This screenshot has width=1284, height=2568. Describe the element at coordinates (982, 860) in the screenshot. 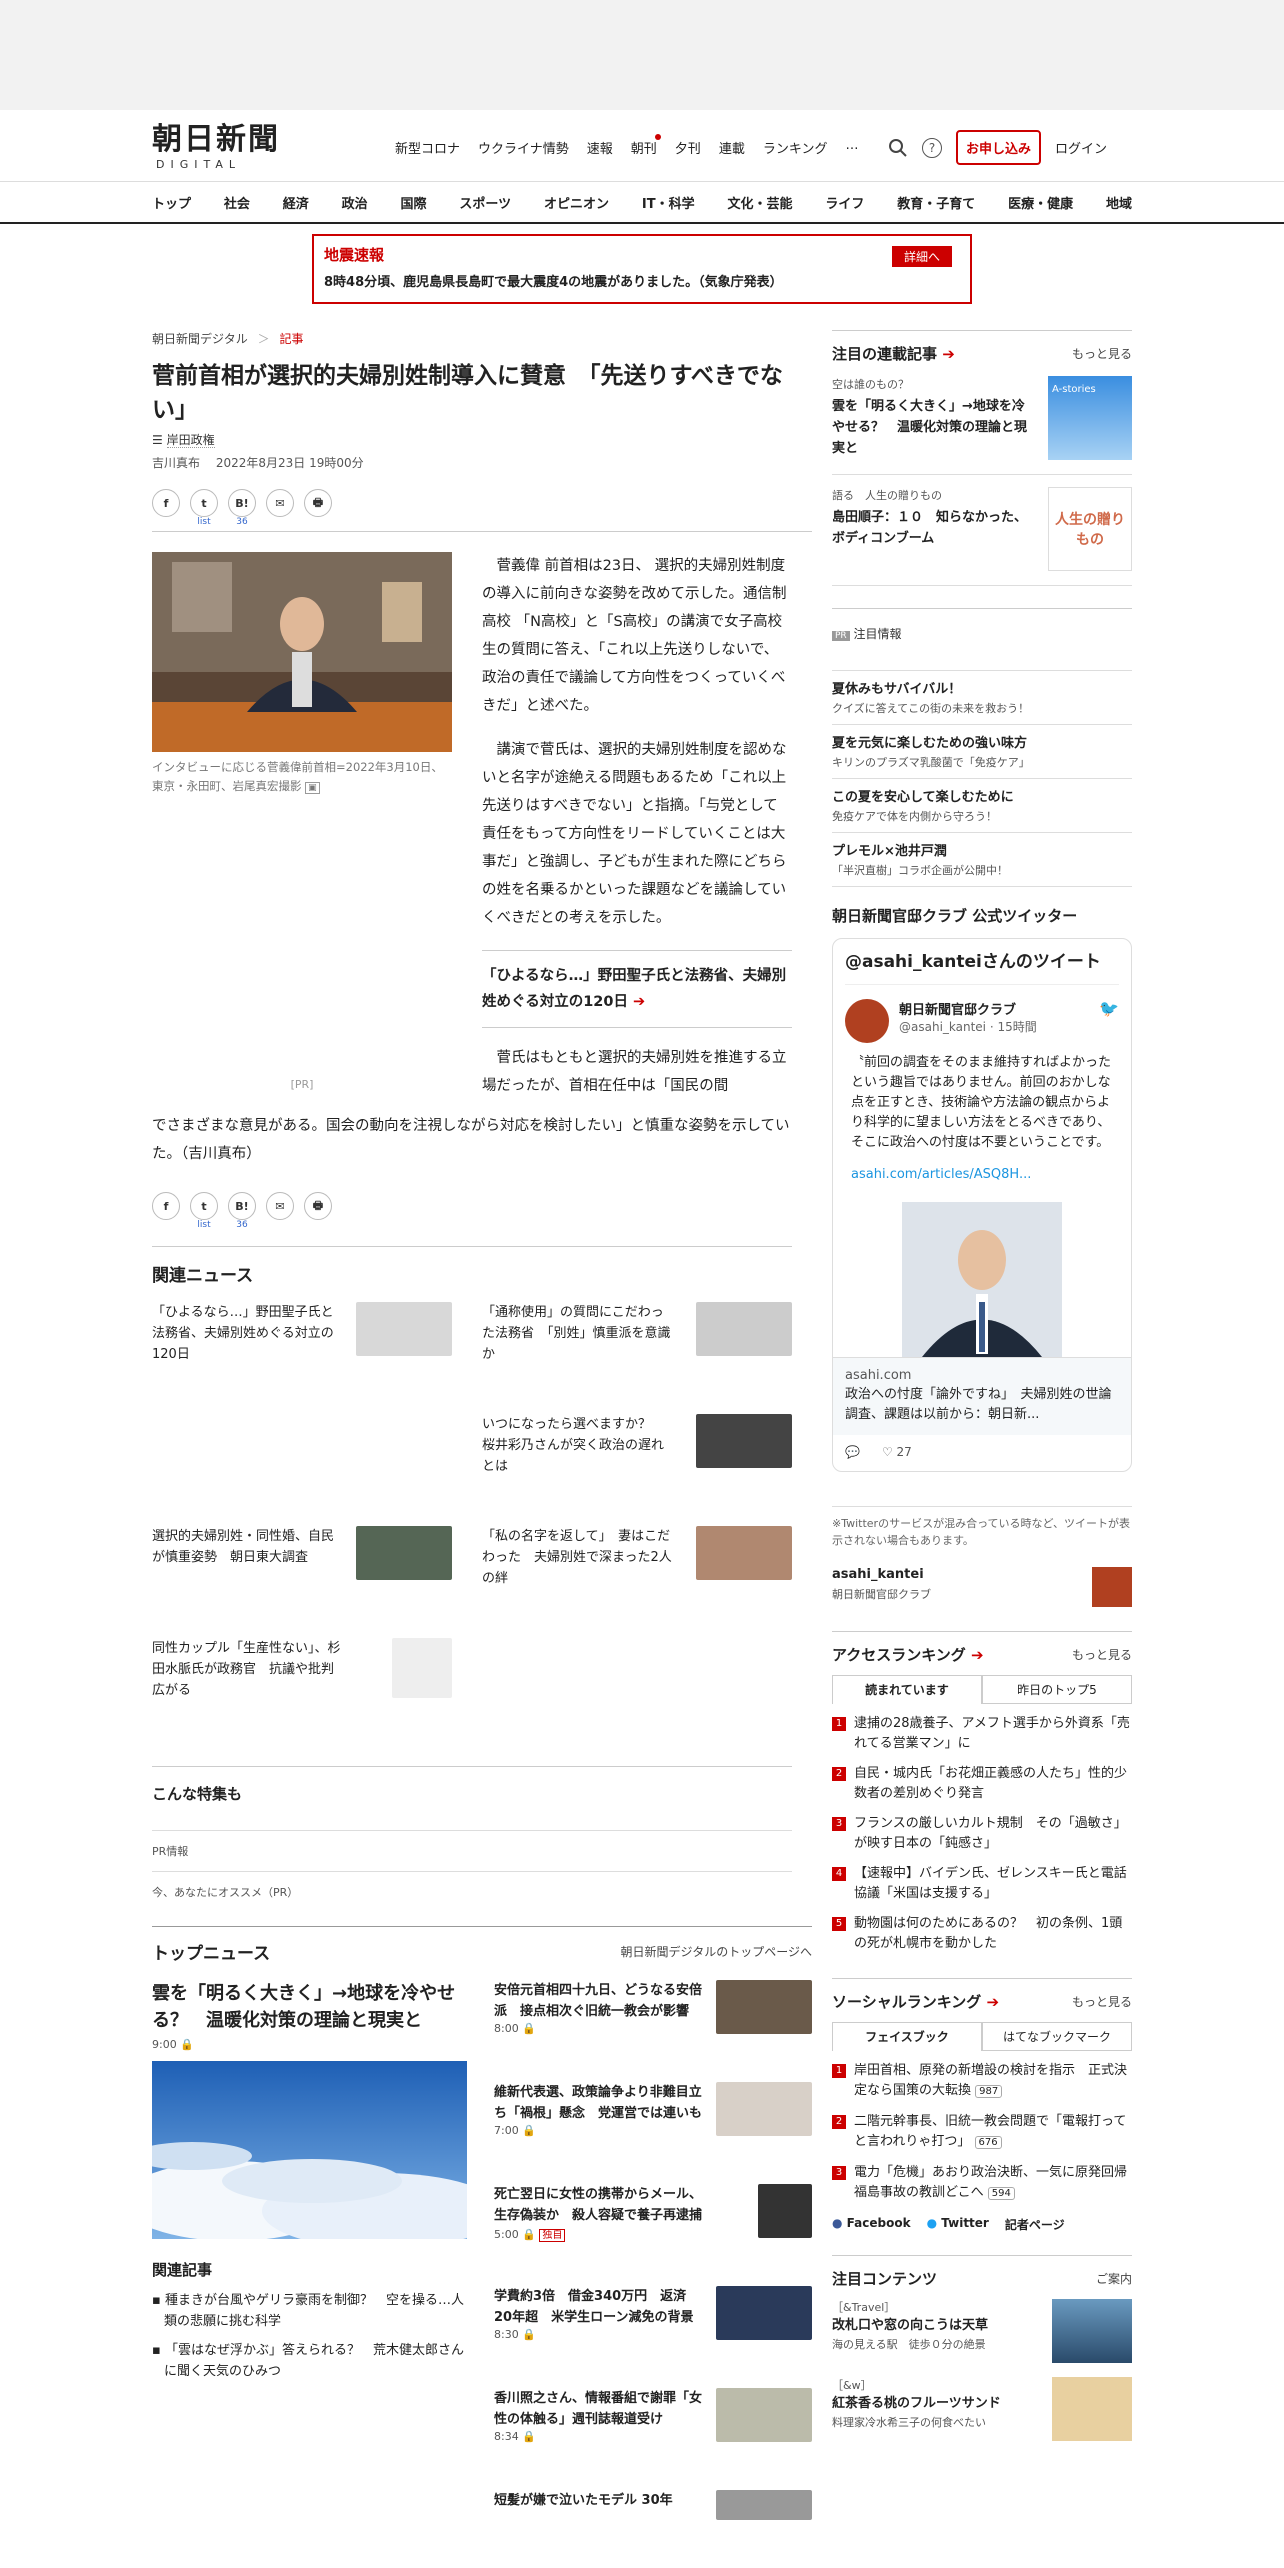

I see `promo-item: プレモル×池井戸潤 「半沢直樹」コラボ企画が公開中！` at that location.